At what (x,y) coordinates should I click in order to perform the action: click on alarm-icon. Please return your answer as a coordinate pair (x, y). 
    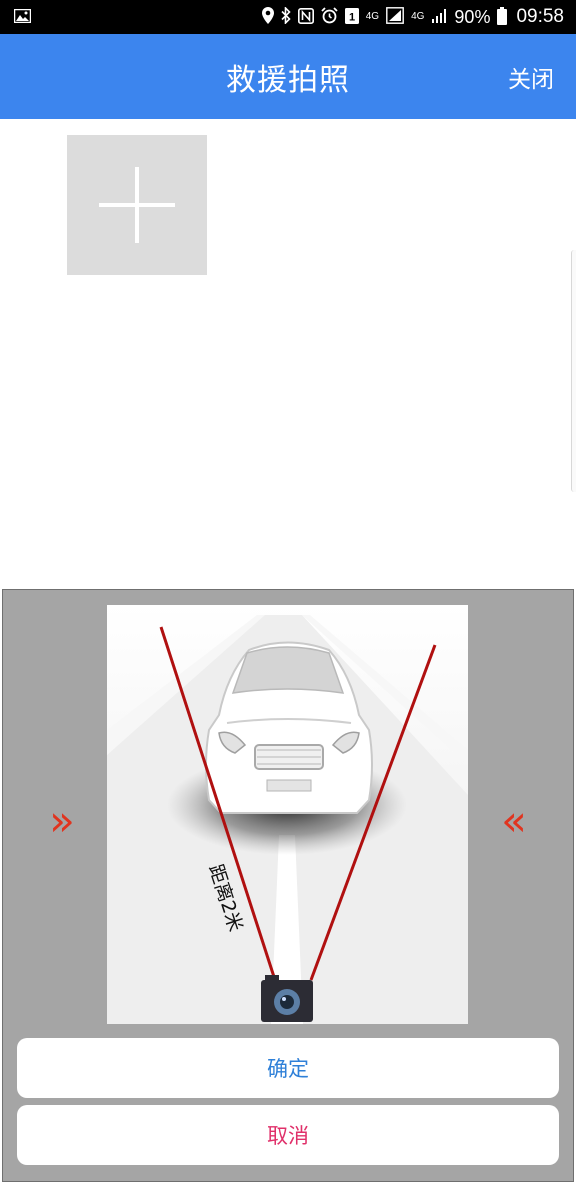
    Looking at the image, I should click on (329, 17).